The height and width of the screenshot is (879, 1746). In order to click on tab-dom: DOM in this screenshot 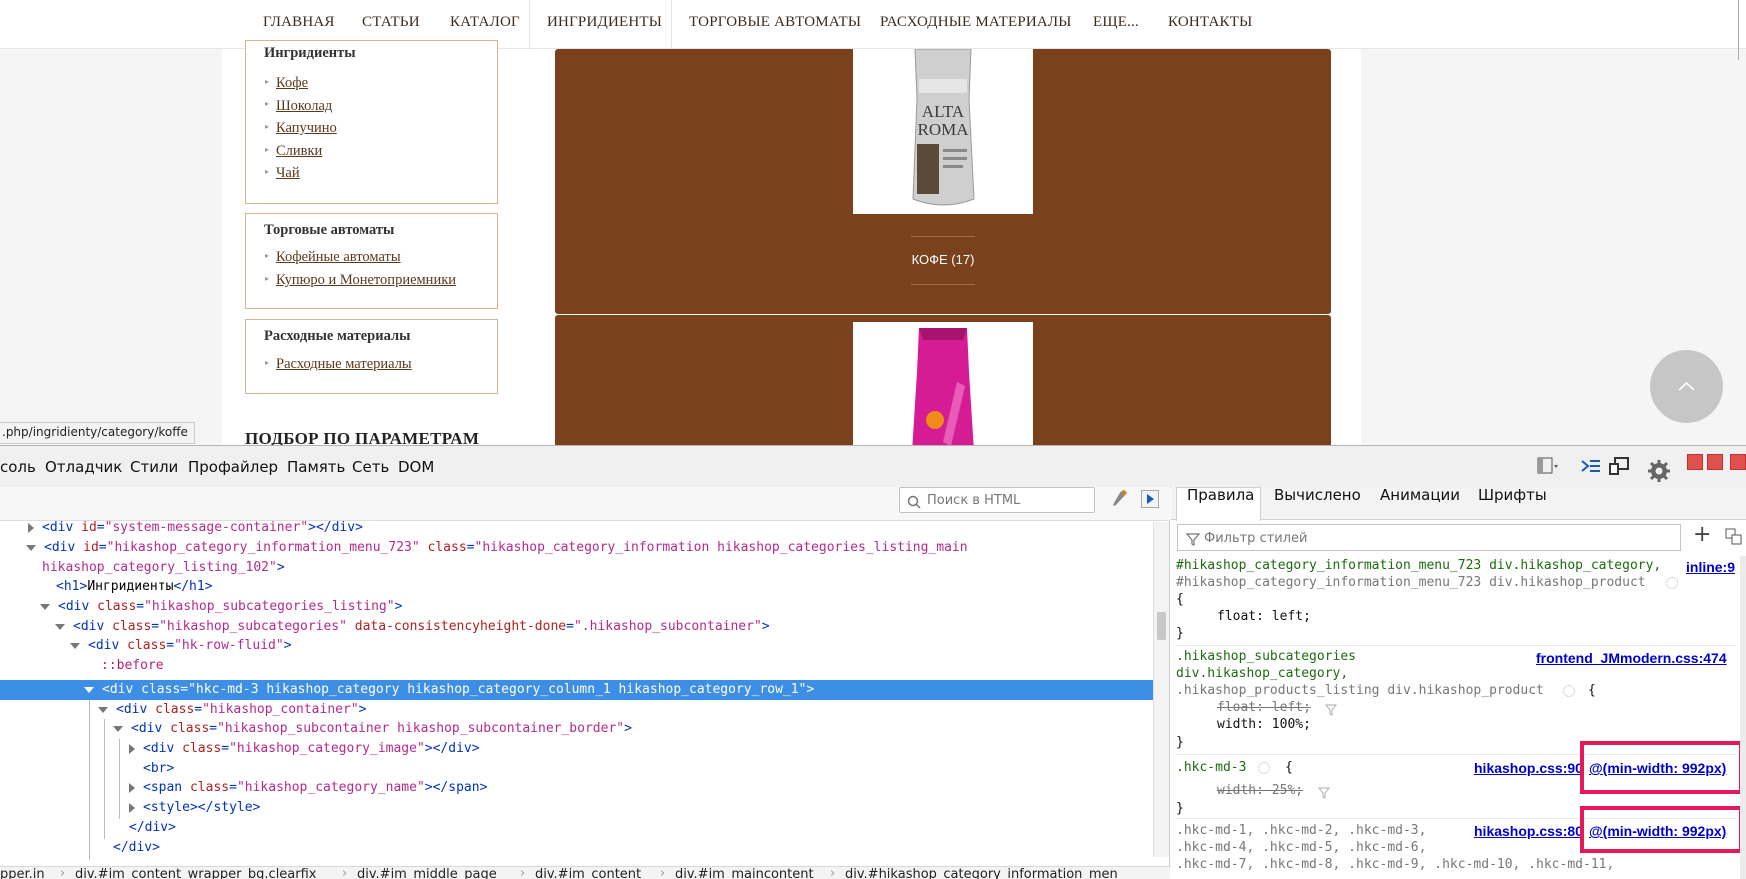, I will do `click(416, 467)`.